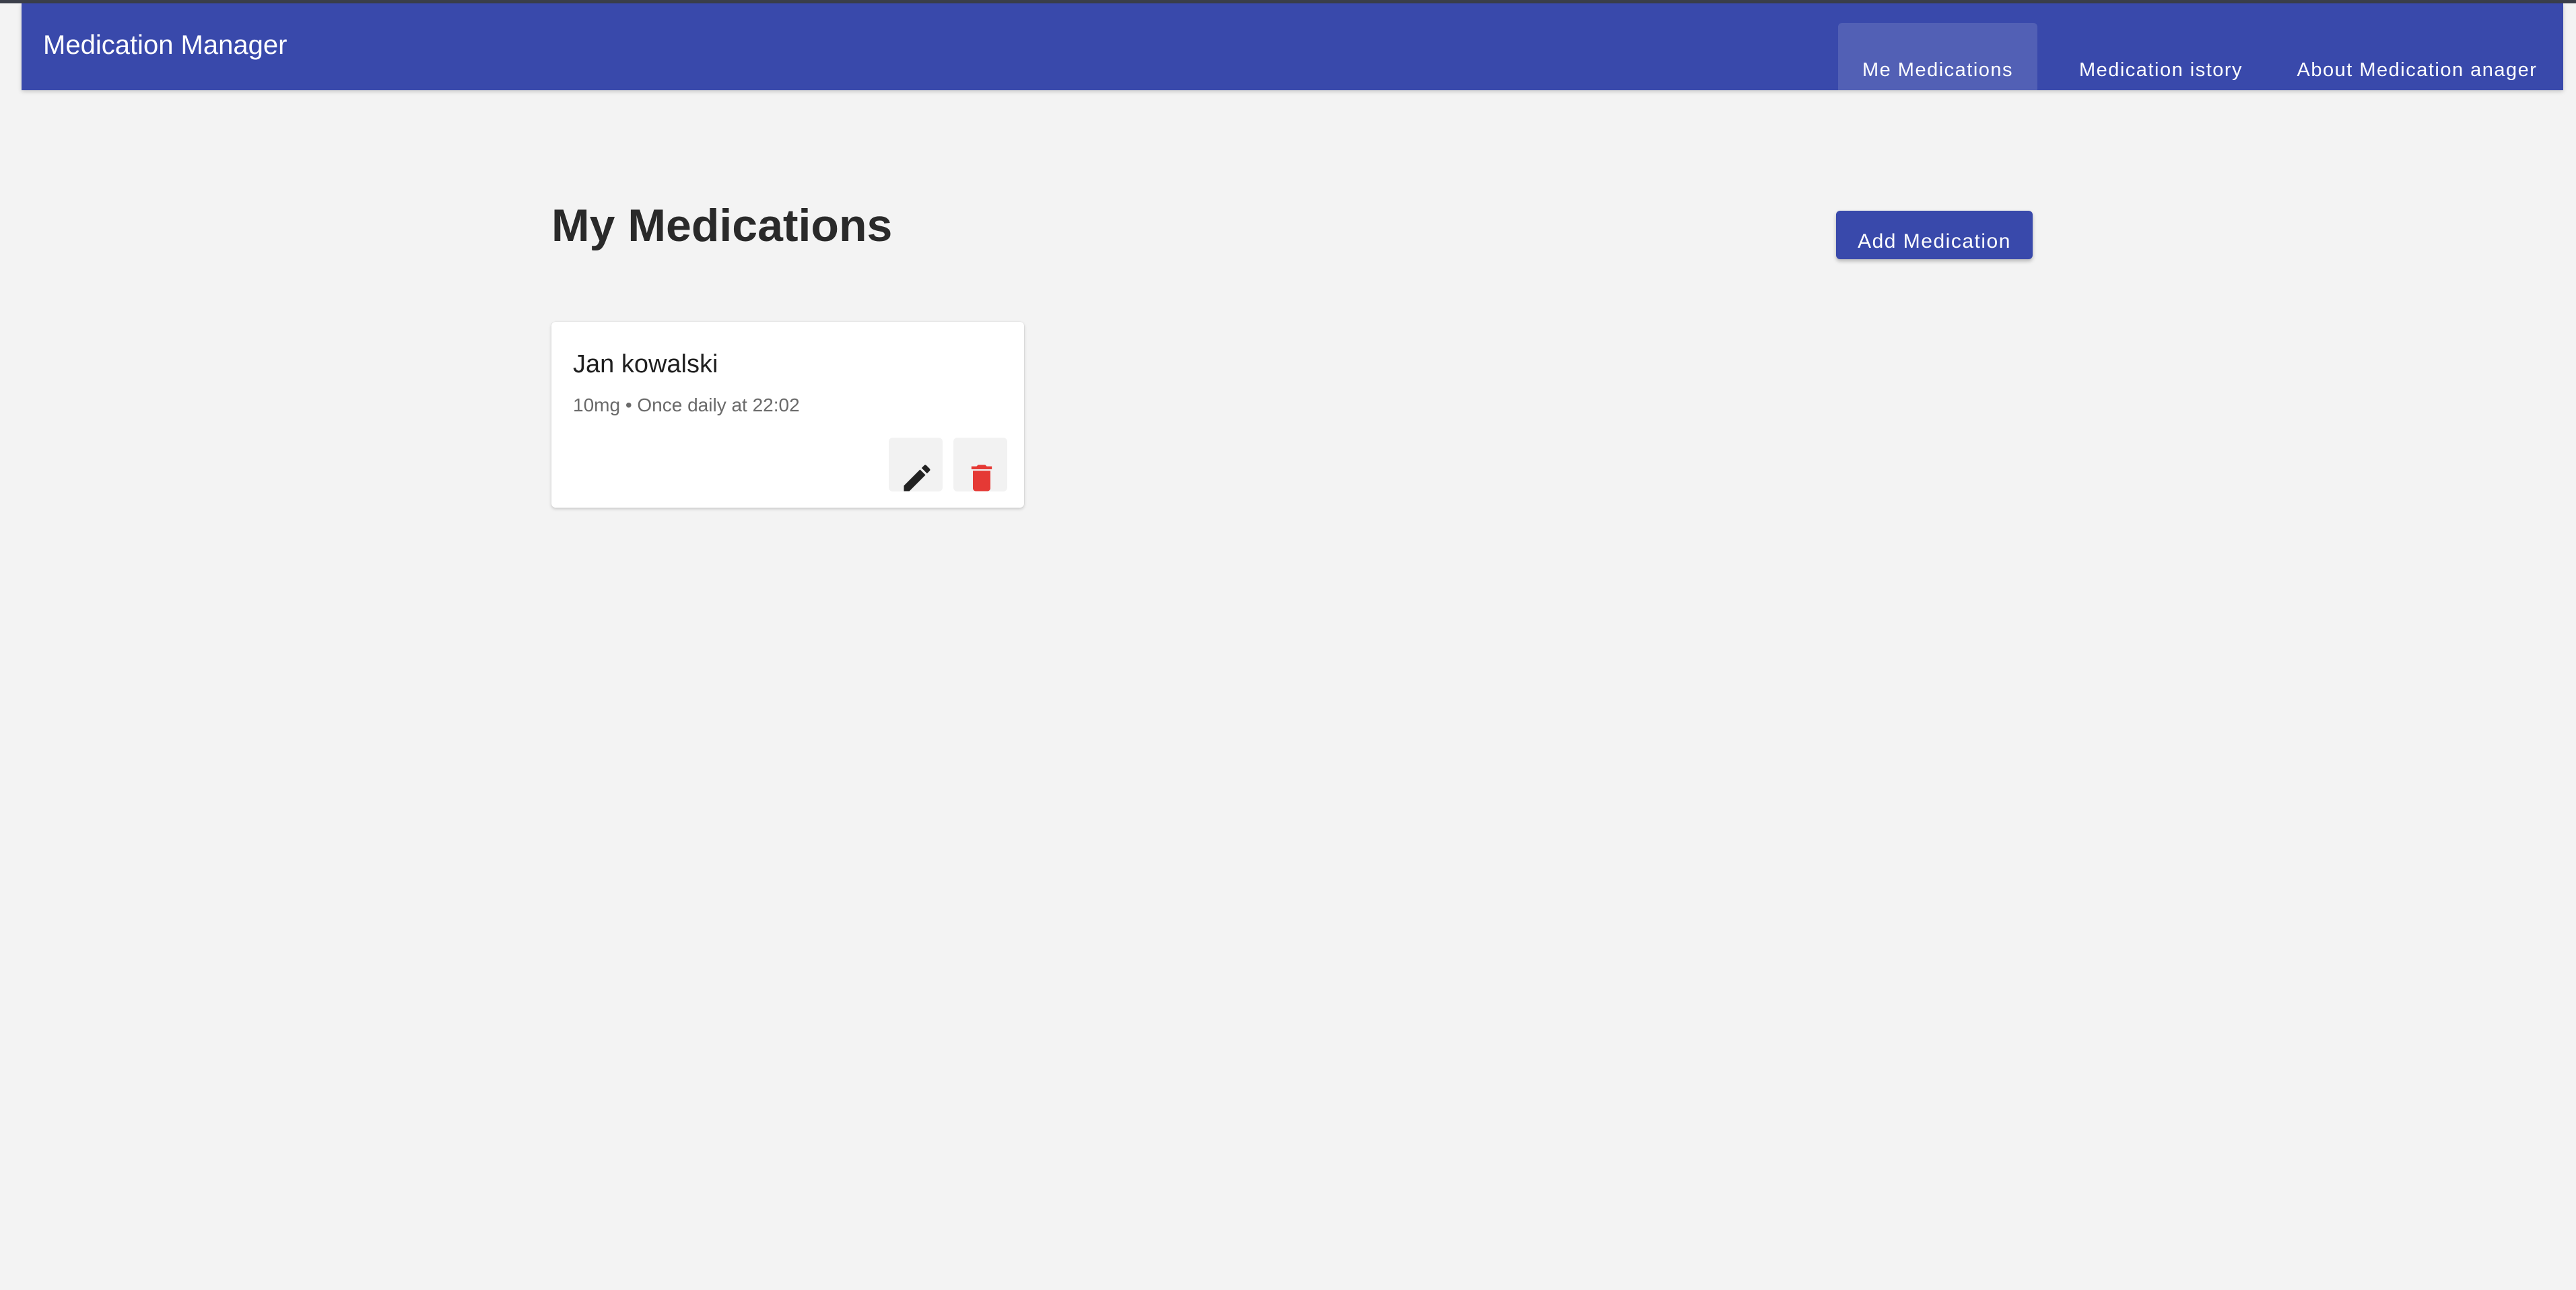 The image size is (2576, 1290). What do you see at coordinates (917, 478) in the screenshot?
I see `pencil-icon` at bounding box center [917, 478].